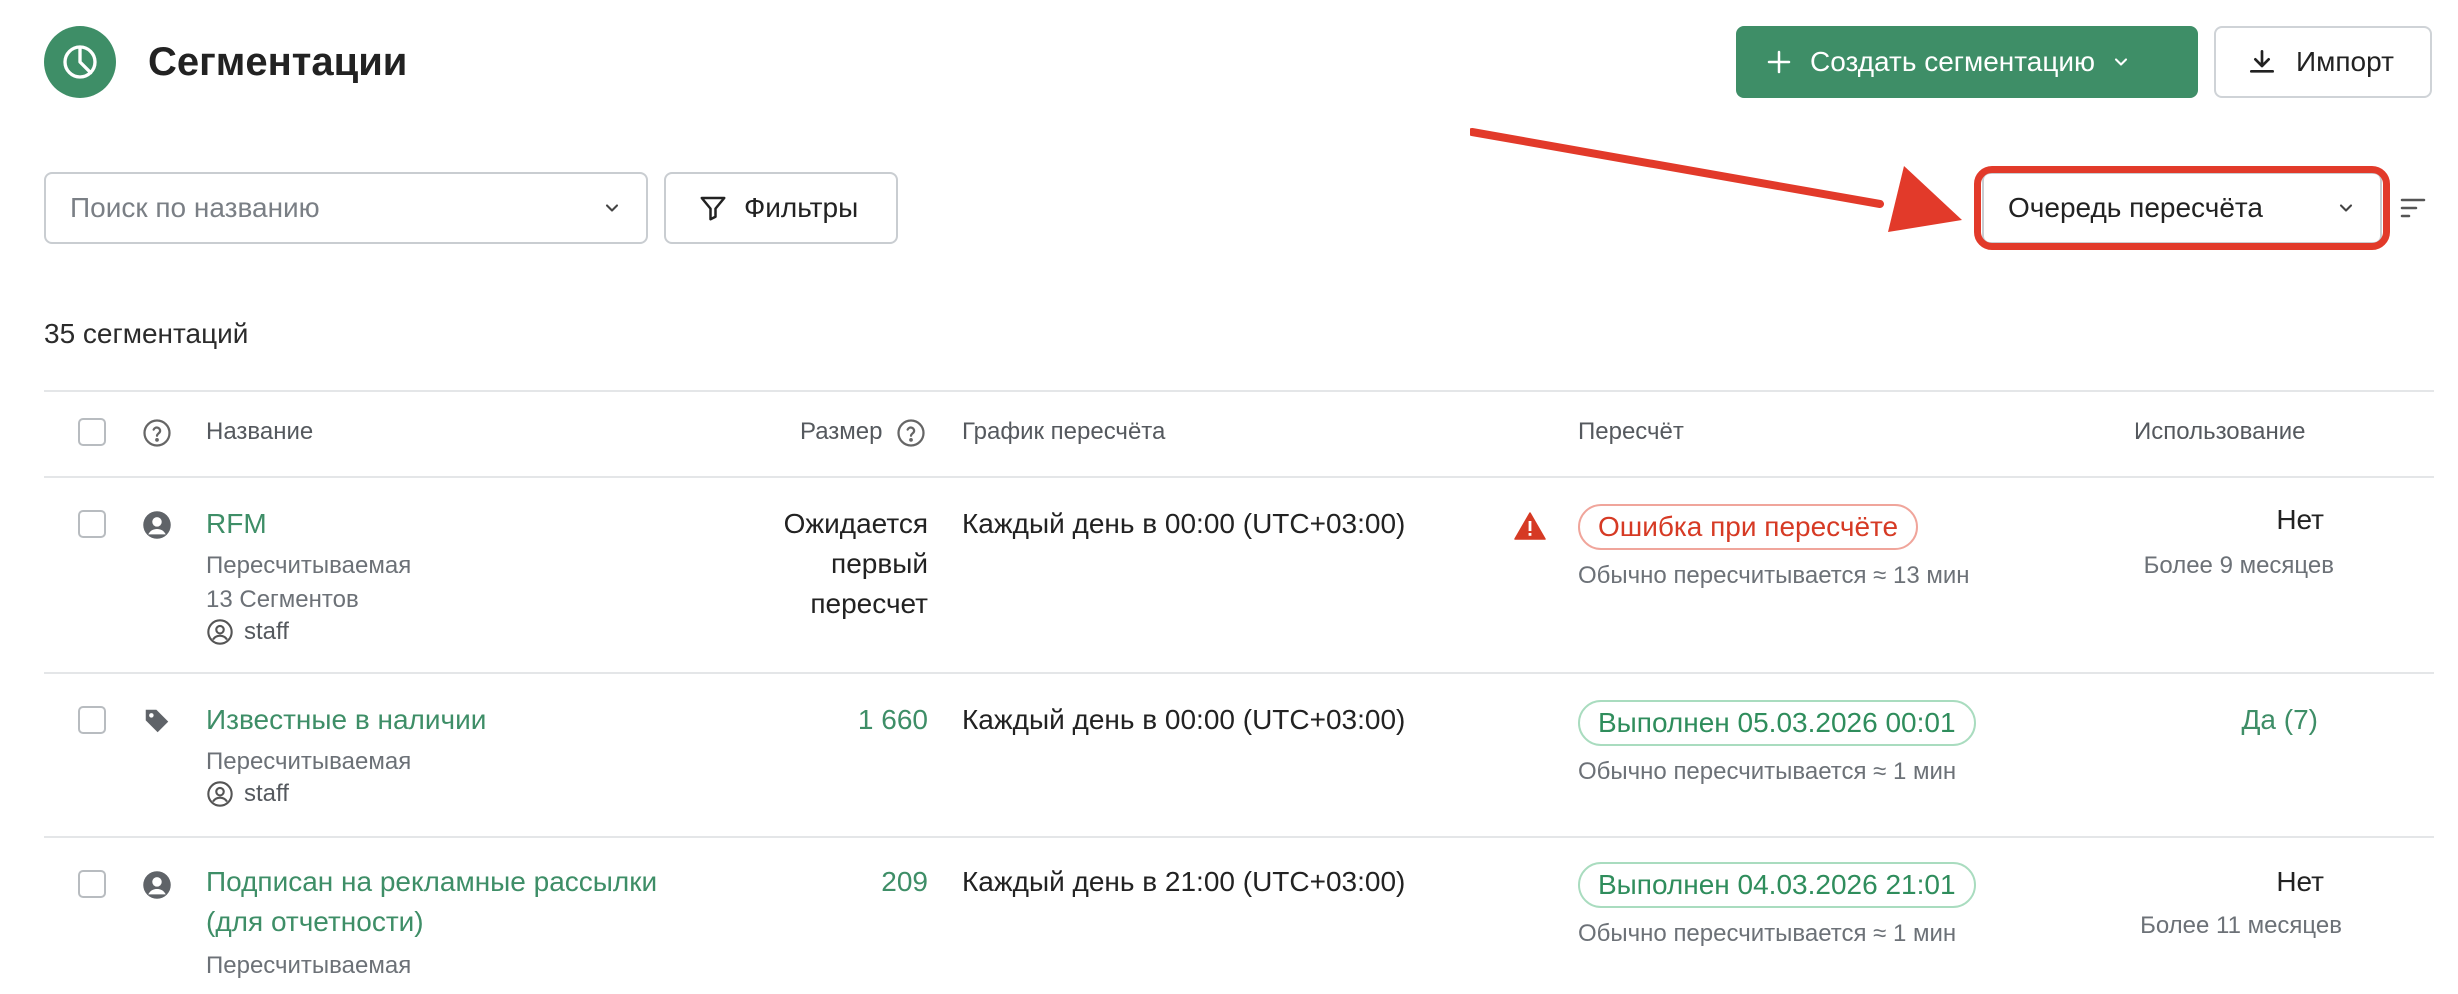 This screenshot has height=994, width=2458. What do you see at coordinates (1716, 180) in the screenshot?
I see `annotation-arrow` at bounding box center [1716, 180].